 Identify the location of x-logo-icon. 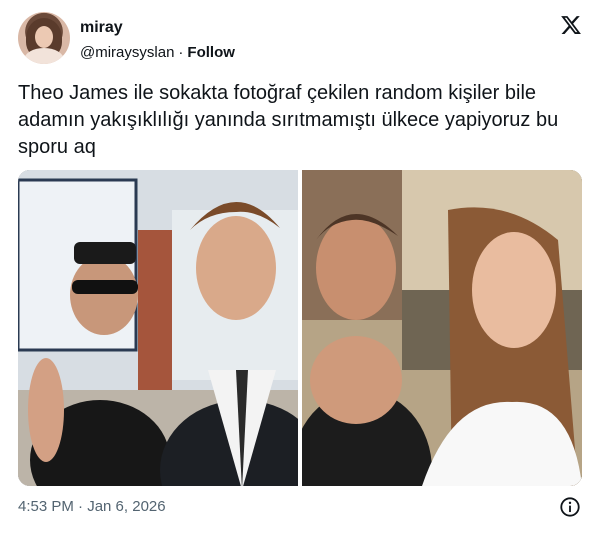
(571, 25).